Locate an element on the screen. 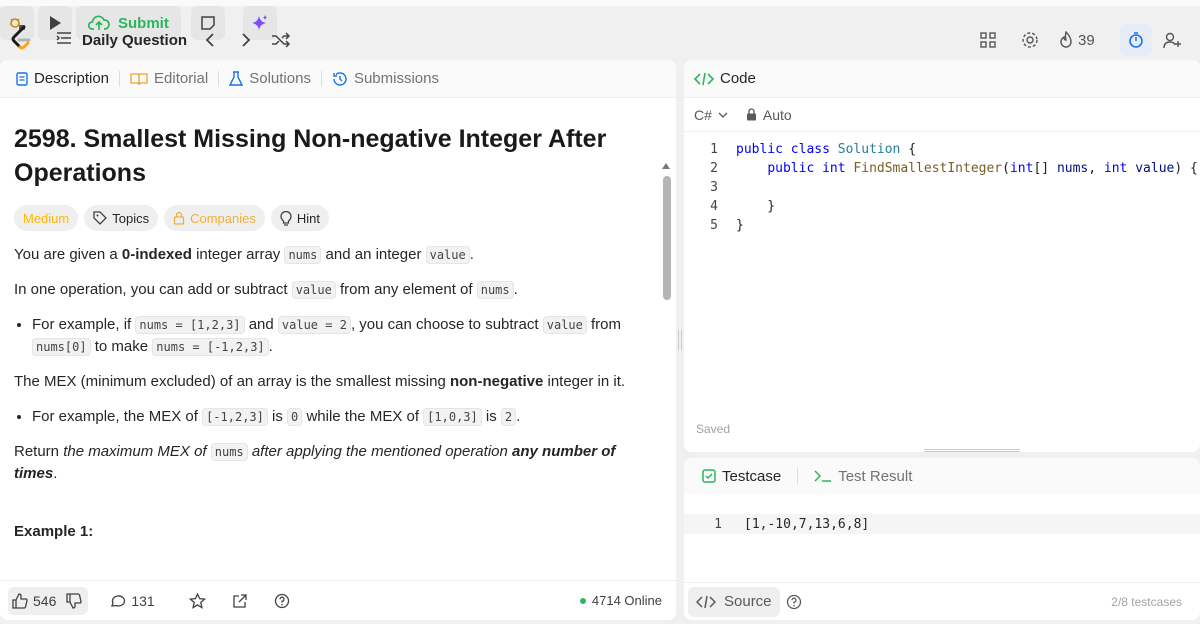  tab-editorial: Editorial is located at coordinates (169, 78).